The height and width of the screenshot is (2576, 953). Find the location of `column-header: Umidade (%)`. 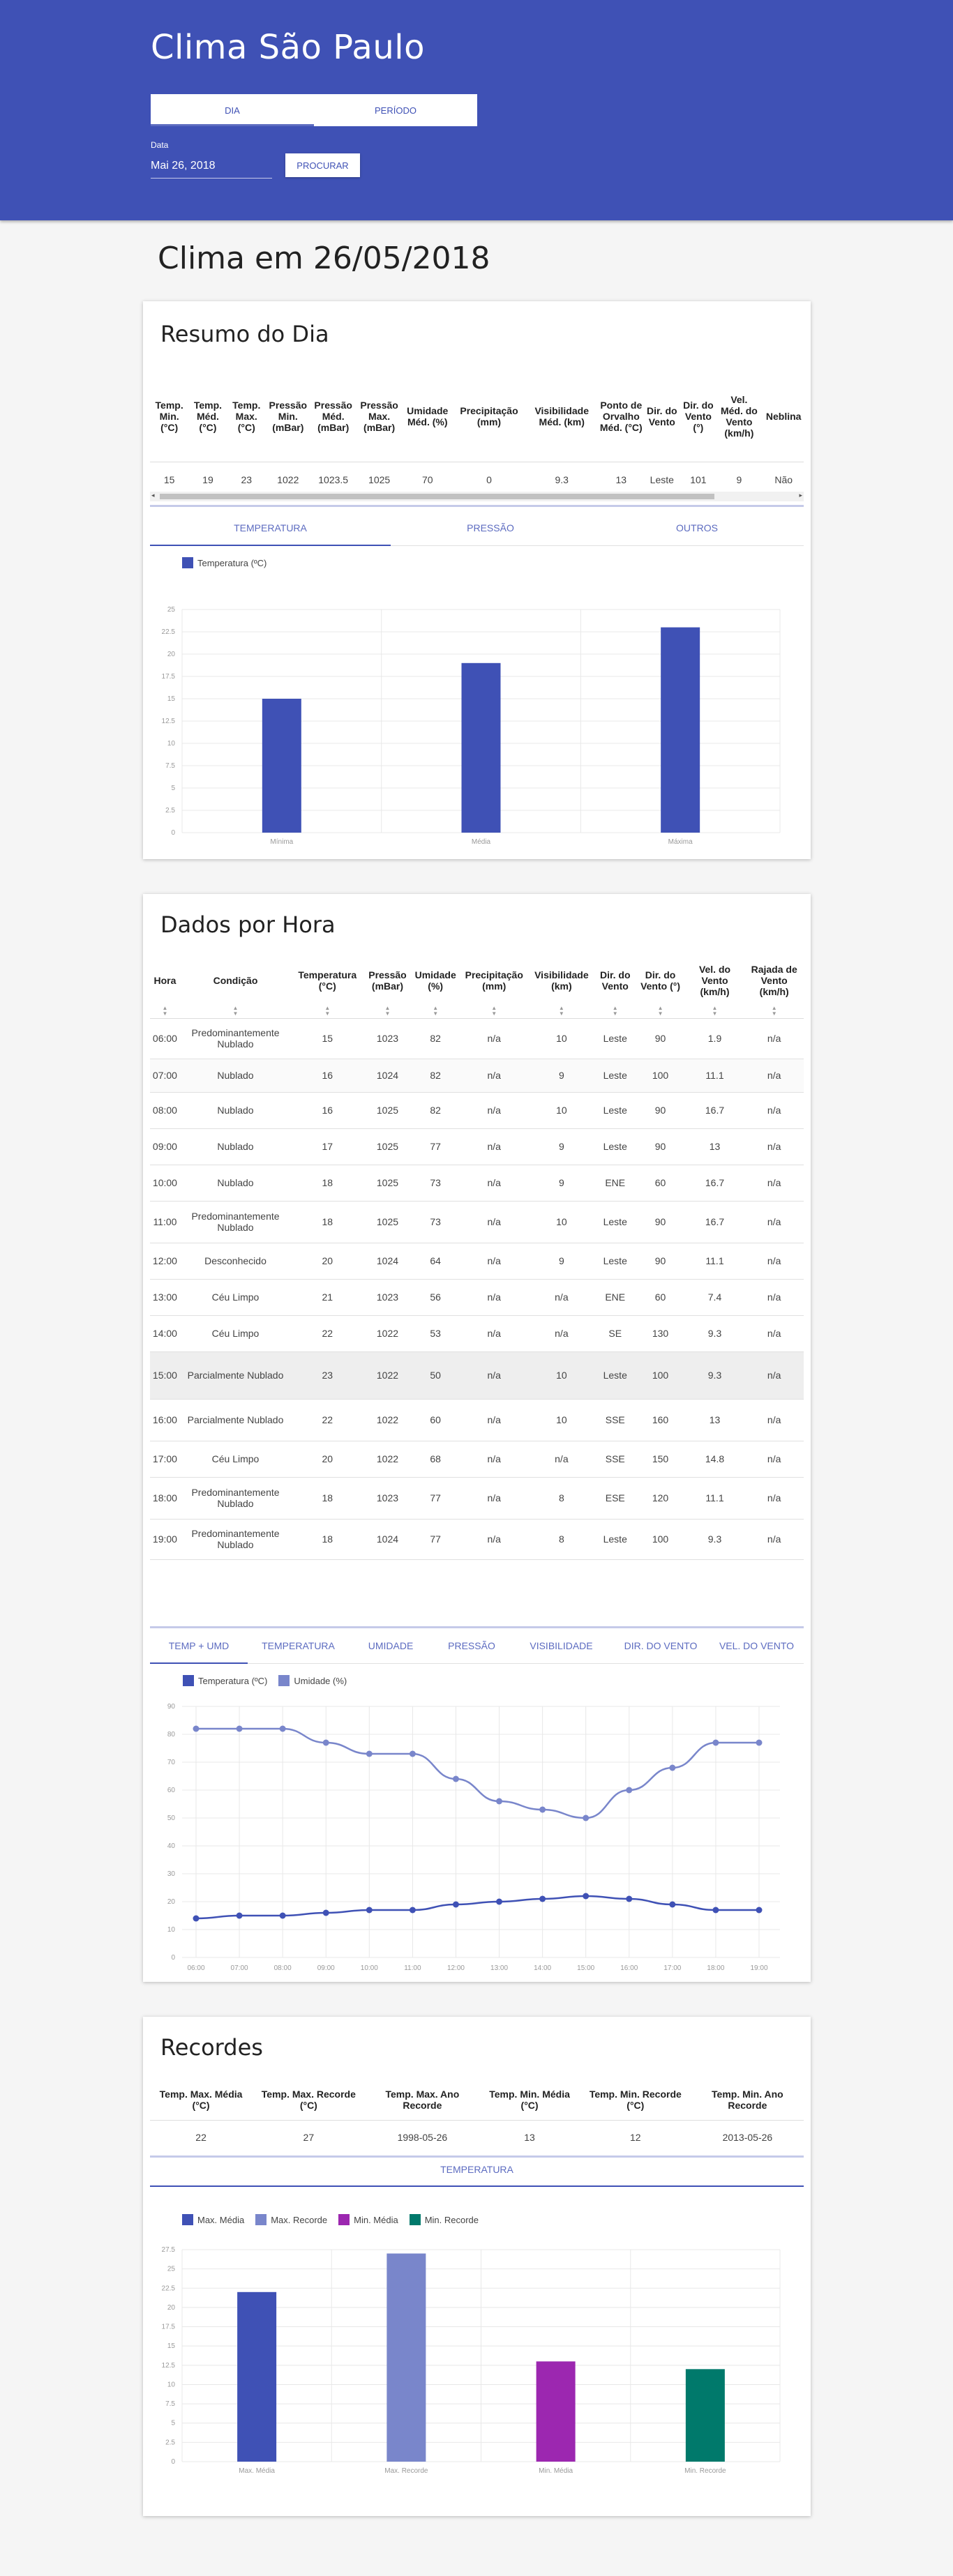

column-header: Umidade (%) is located at coordinates (436, 980).